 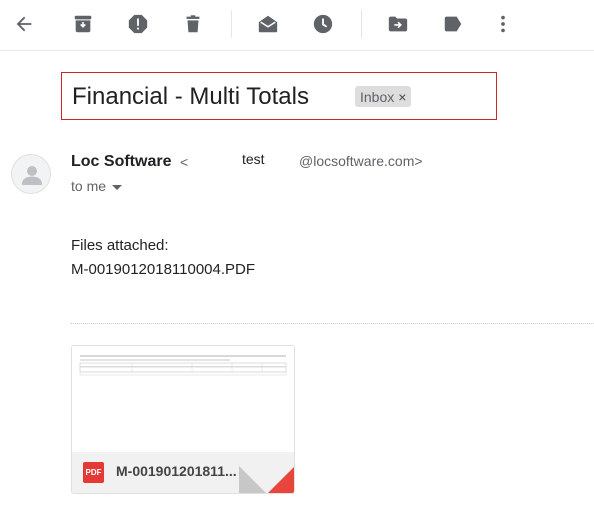 What do you see at coordinates (190, 96) in the screenshot?
I see `email-subject: Financial - Multi Totals` at bounding box center [190, 96].